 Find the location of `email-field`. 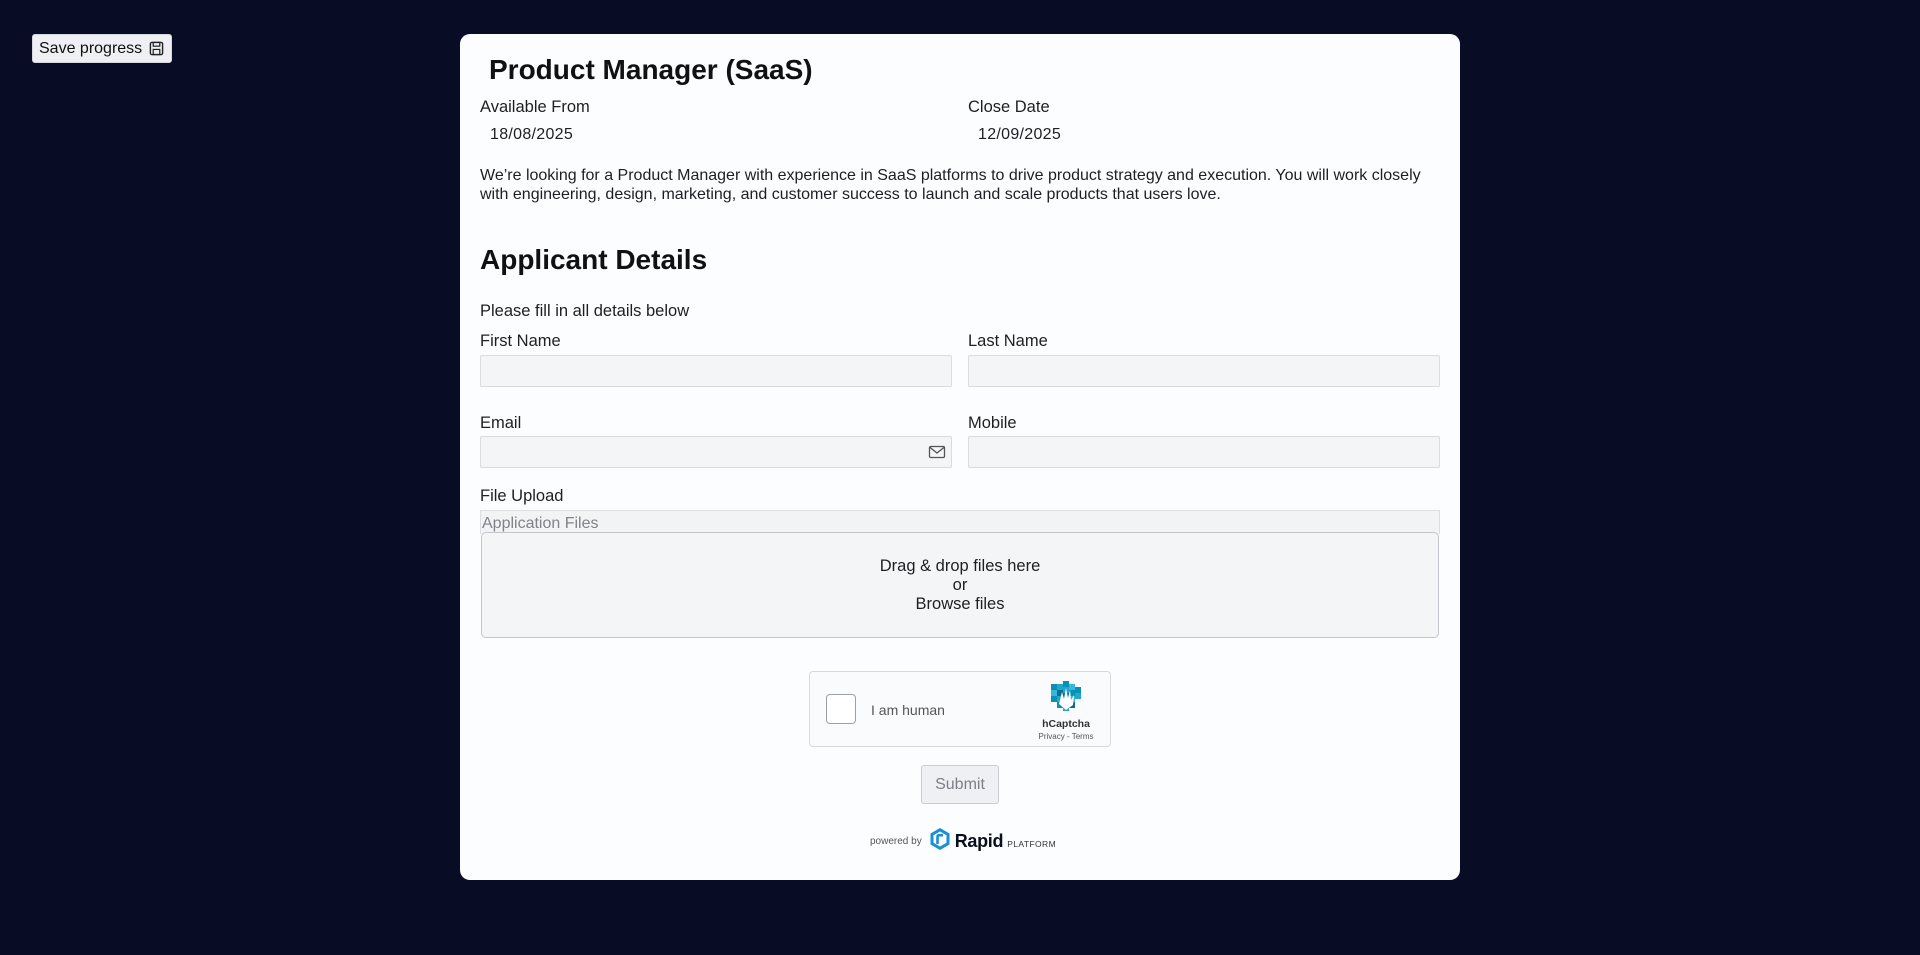

email-field is located at coordinates (716, 452).